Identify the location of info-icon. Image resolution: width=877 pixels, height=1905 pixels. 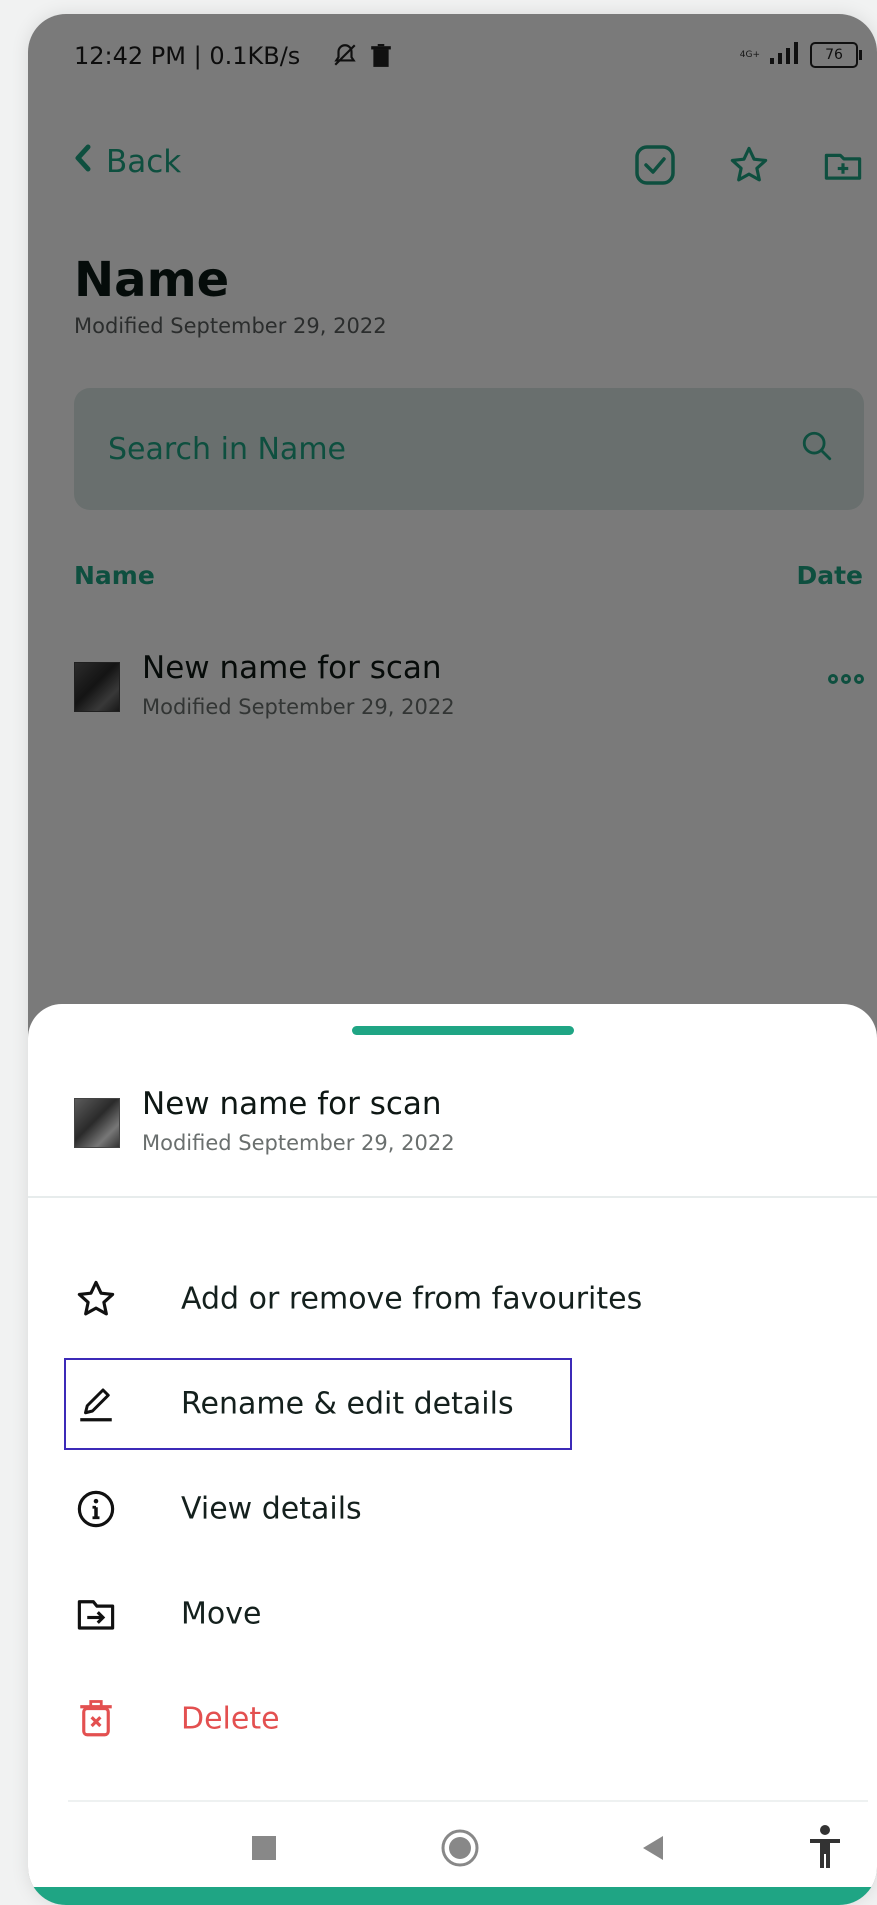
(96, 1509).